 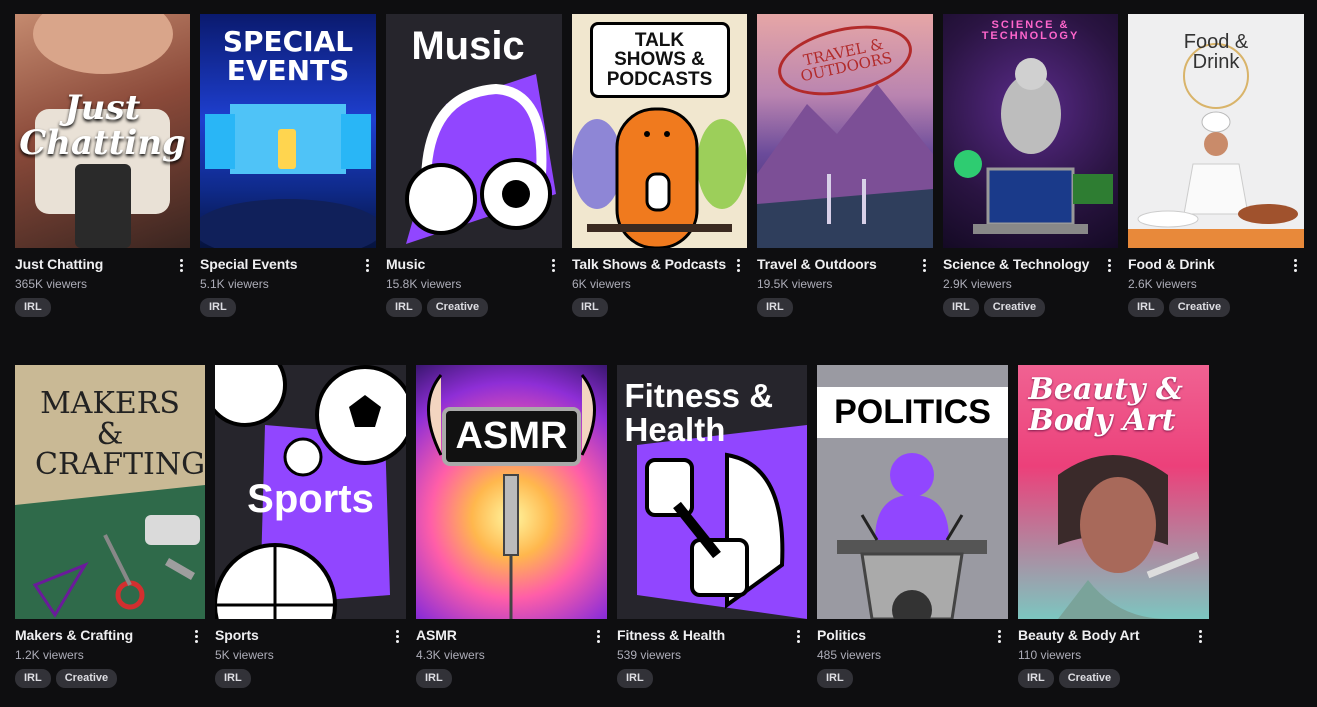 I want to click on box-art: Sports, so click(x=310, y=492).